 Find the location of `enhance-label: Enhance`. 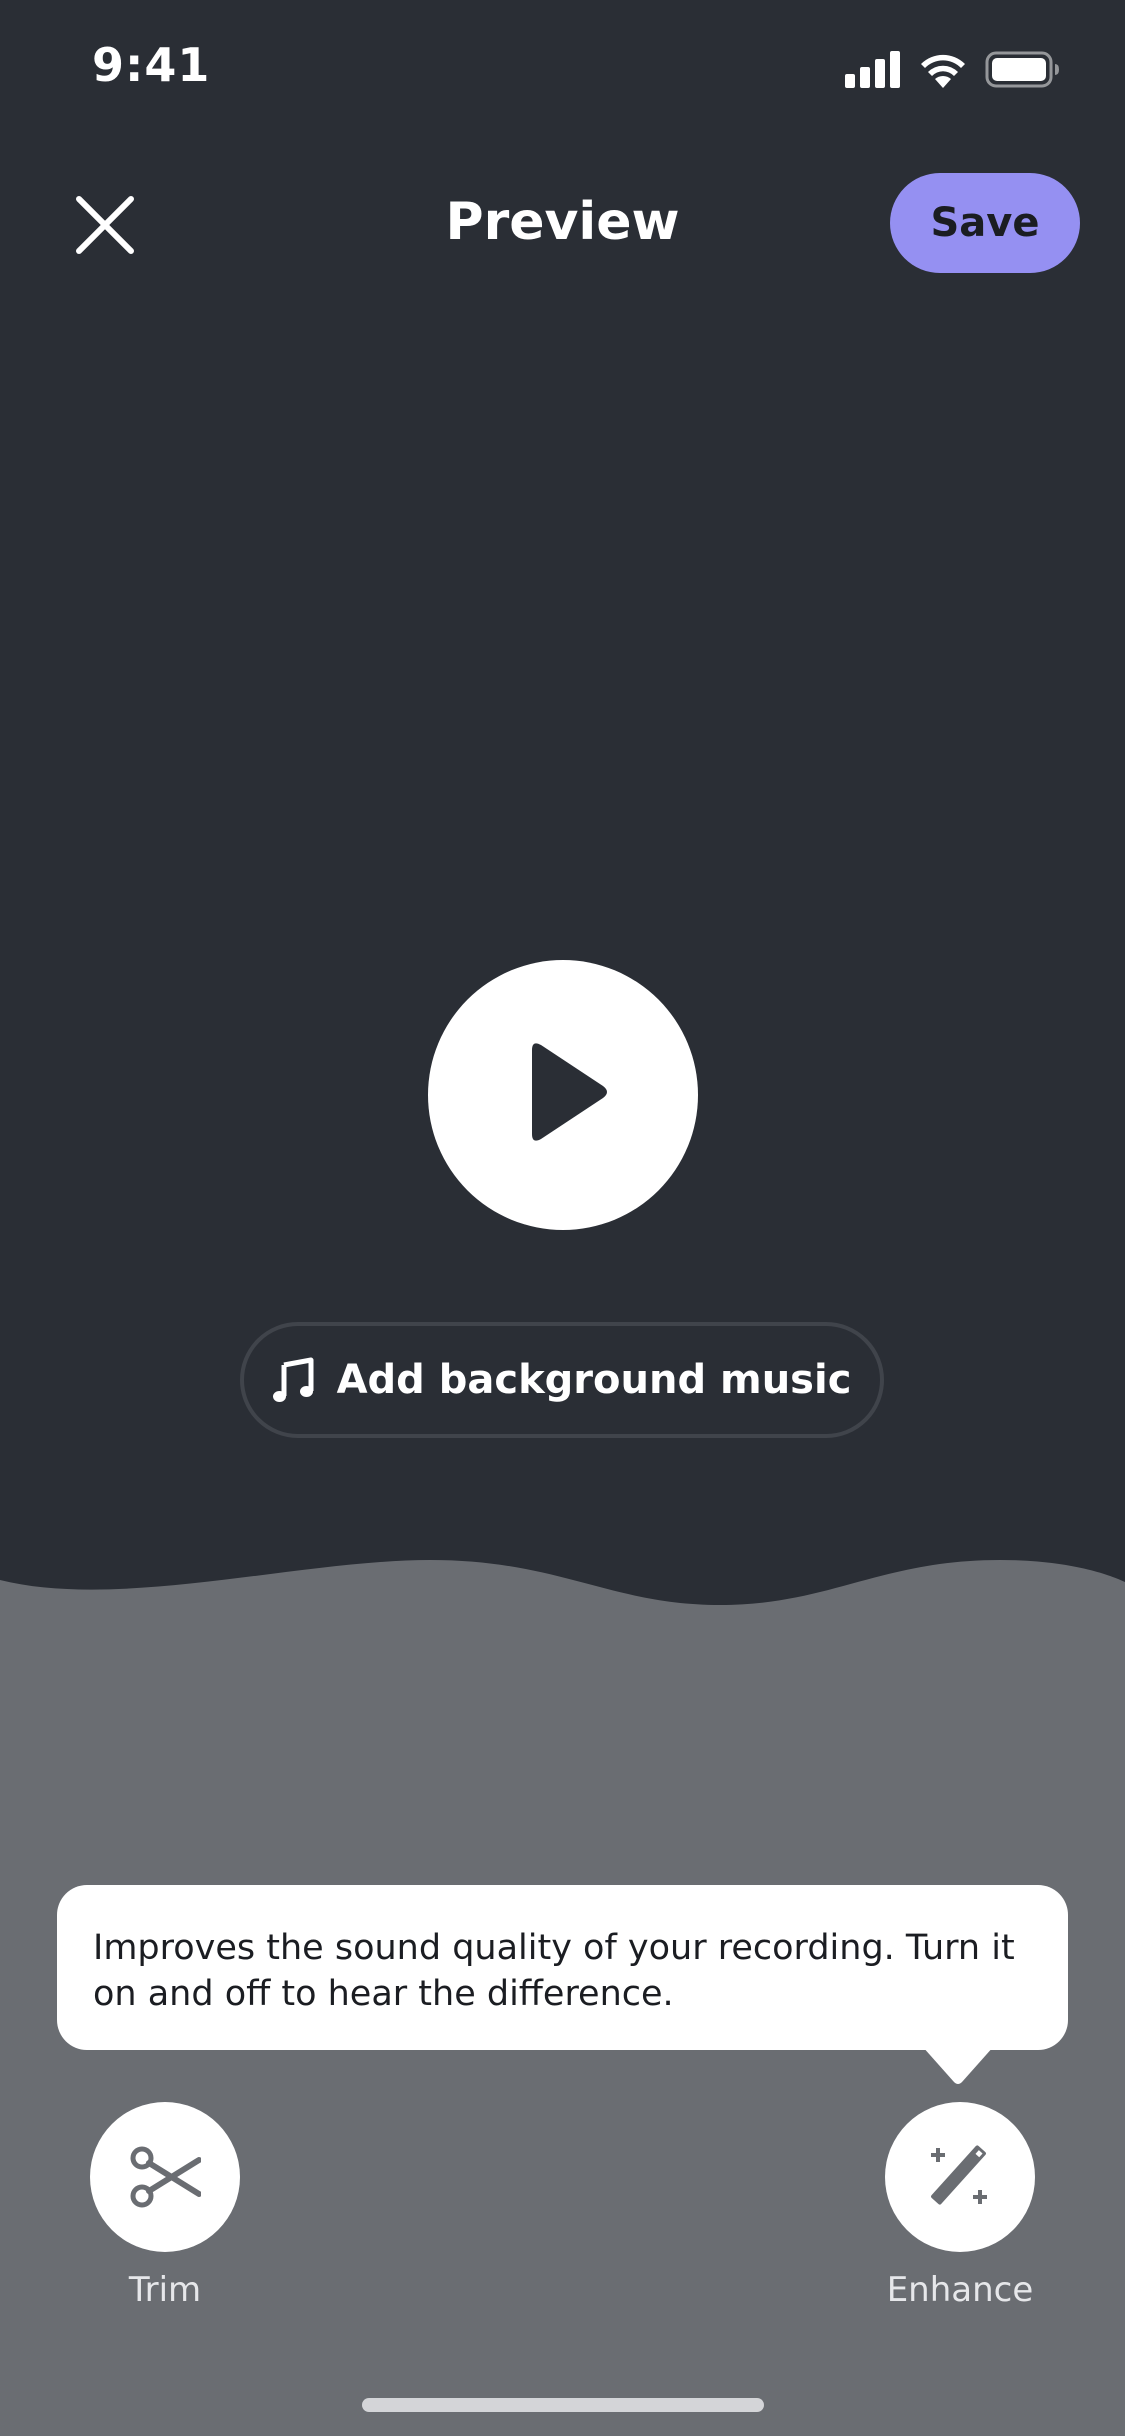

enhance-label: Enhance is located at coordinates (960, 2290).